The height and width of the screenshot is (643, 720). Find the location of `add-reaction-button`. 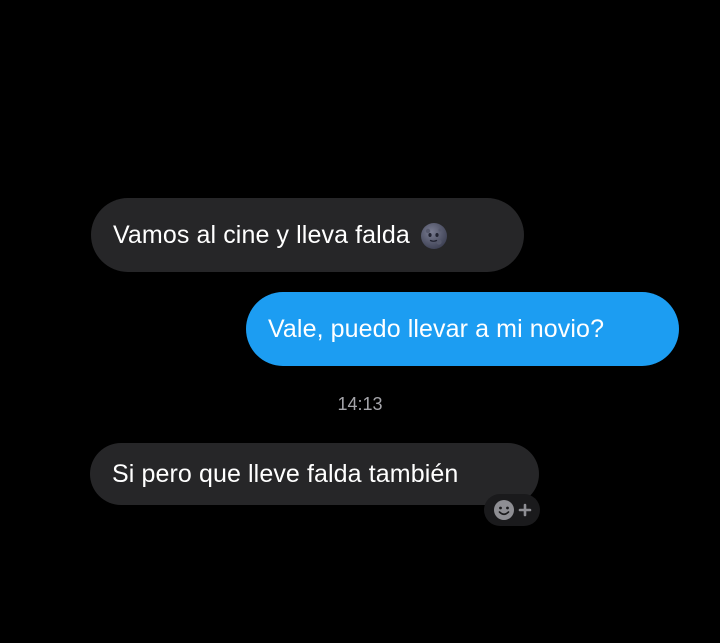

add-reaction-button is located at coordinates (512, 510).